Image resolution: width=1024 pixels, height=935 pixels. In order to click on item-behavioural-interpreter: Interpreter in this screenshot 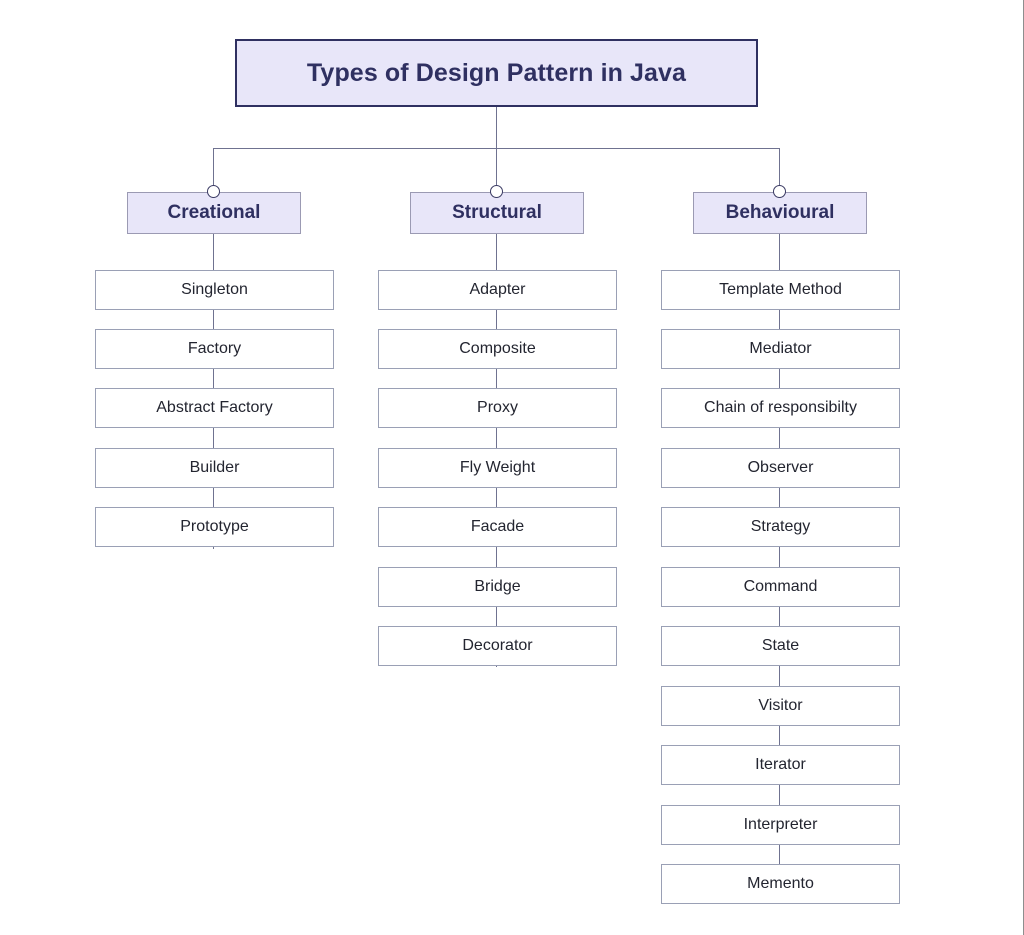, I will do `click(780, 825)`.